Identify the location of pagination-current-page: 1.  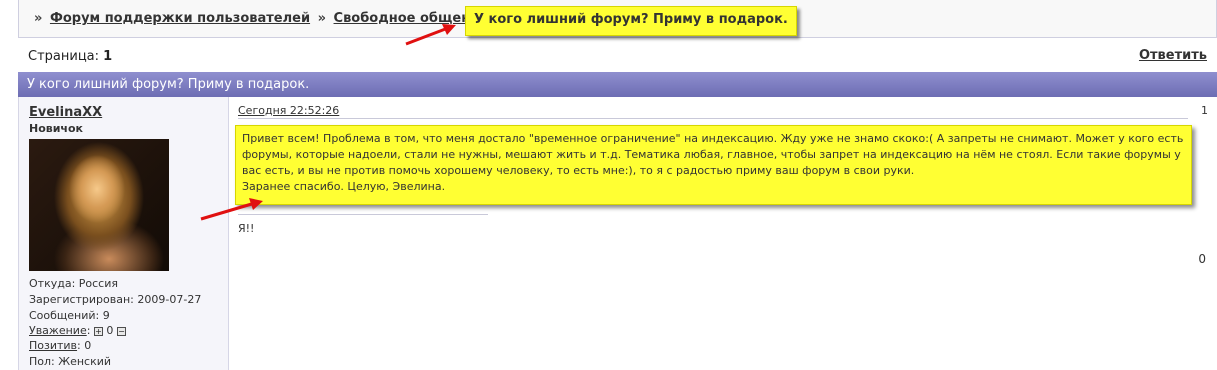
(108, 56).